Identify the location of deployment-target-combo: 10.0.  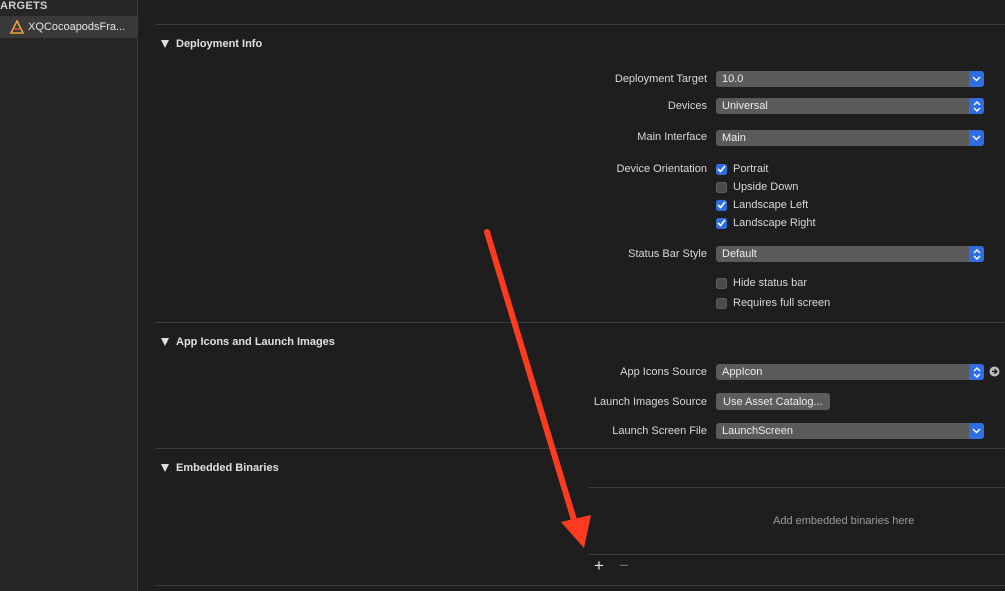
(850, 79).